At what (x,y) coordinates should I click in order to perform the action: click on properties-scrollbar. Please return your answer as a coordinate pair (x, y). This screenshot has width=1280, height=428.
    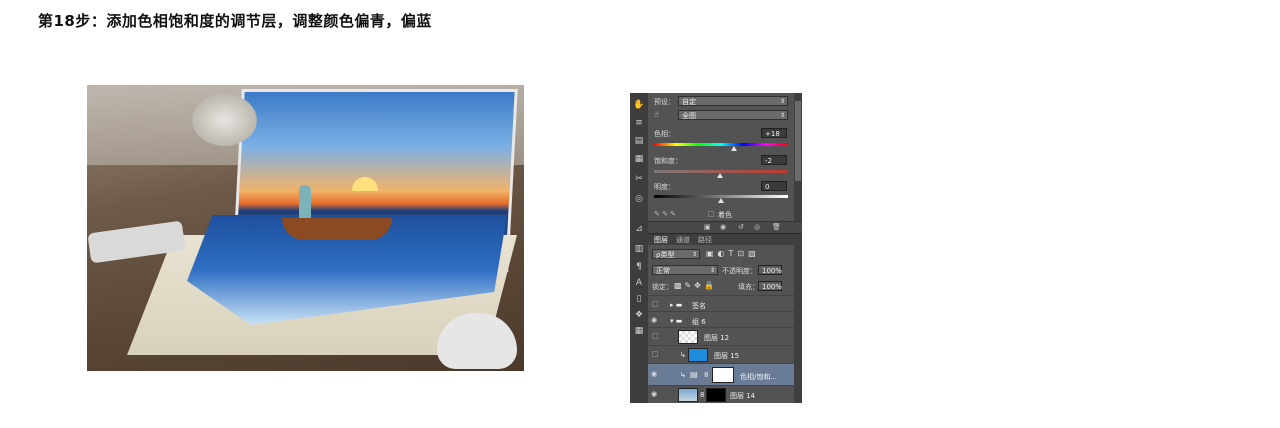
    Looking at the image, I should click on (798, 162).